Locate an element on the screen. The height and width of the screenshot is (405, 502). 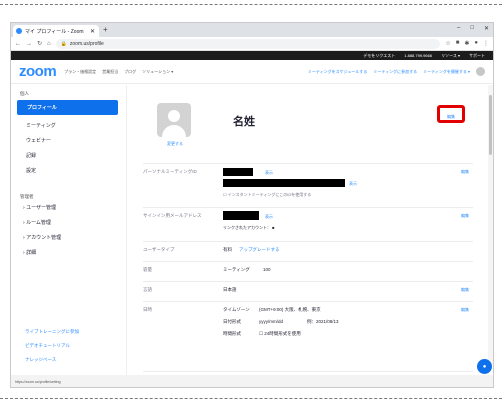
edit-email-button: 編集 is located at coordinates (465, 216).